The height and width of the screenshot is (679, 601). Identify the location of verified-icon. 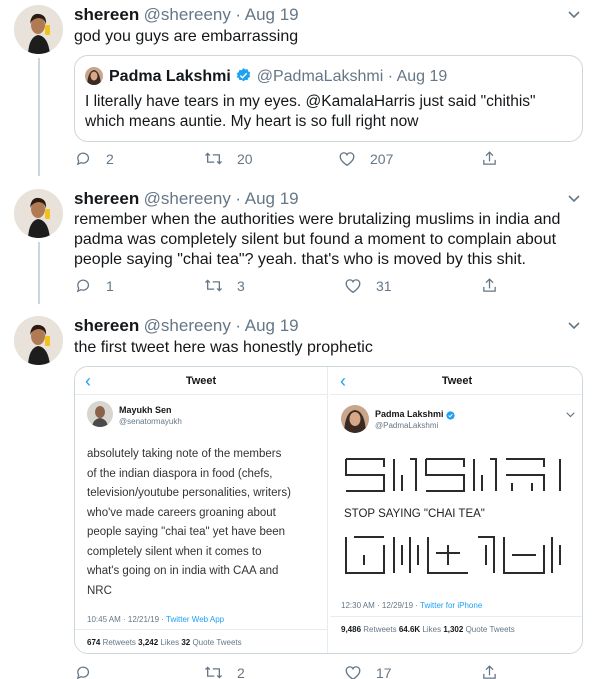
(450, 415).